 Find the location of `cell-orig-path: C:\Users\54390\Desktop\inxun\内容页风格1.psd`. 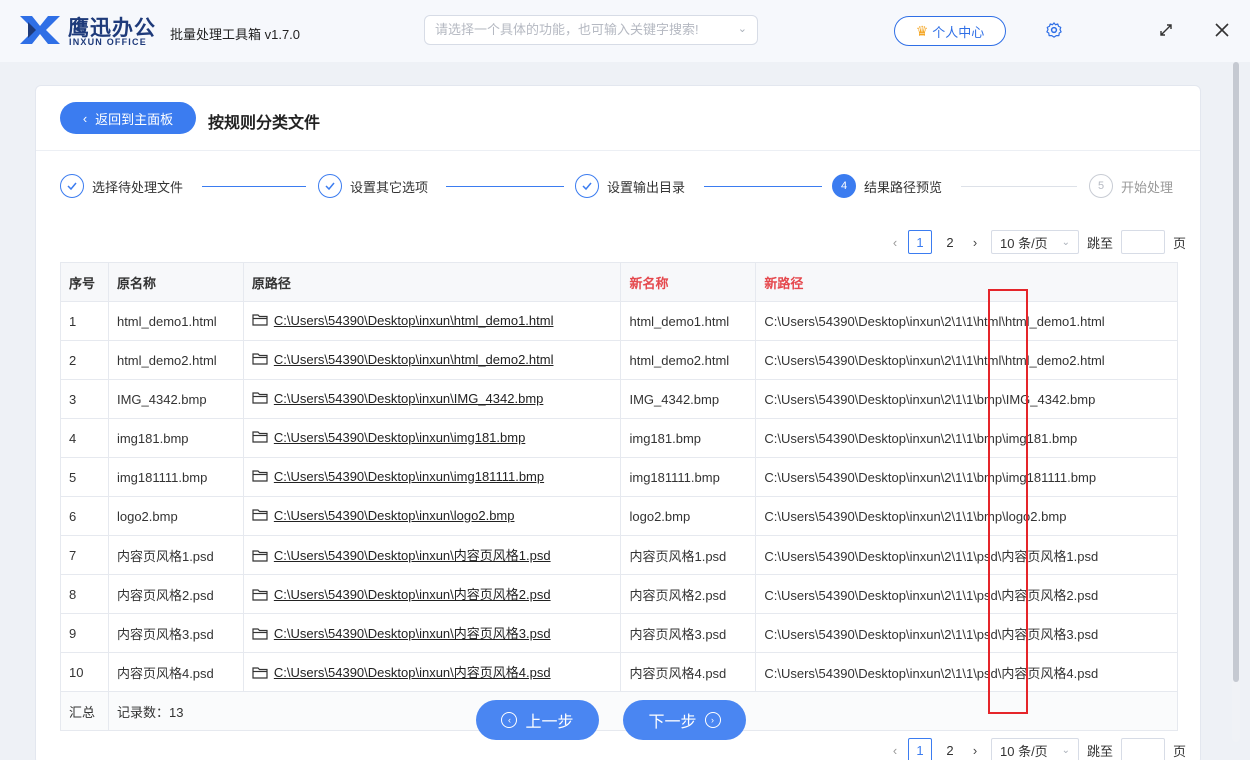

cell-orig-path: C:\Users\54390\Desktop\inxun\内容页风格1.psd is located at coordinates (432, 555).